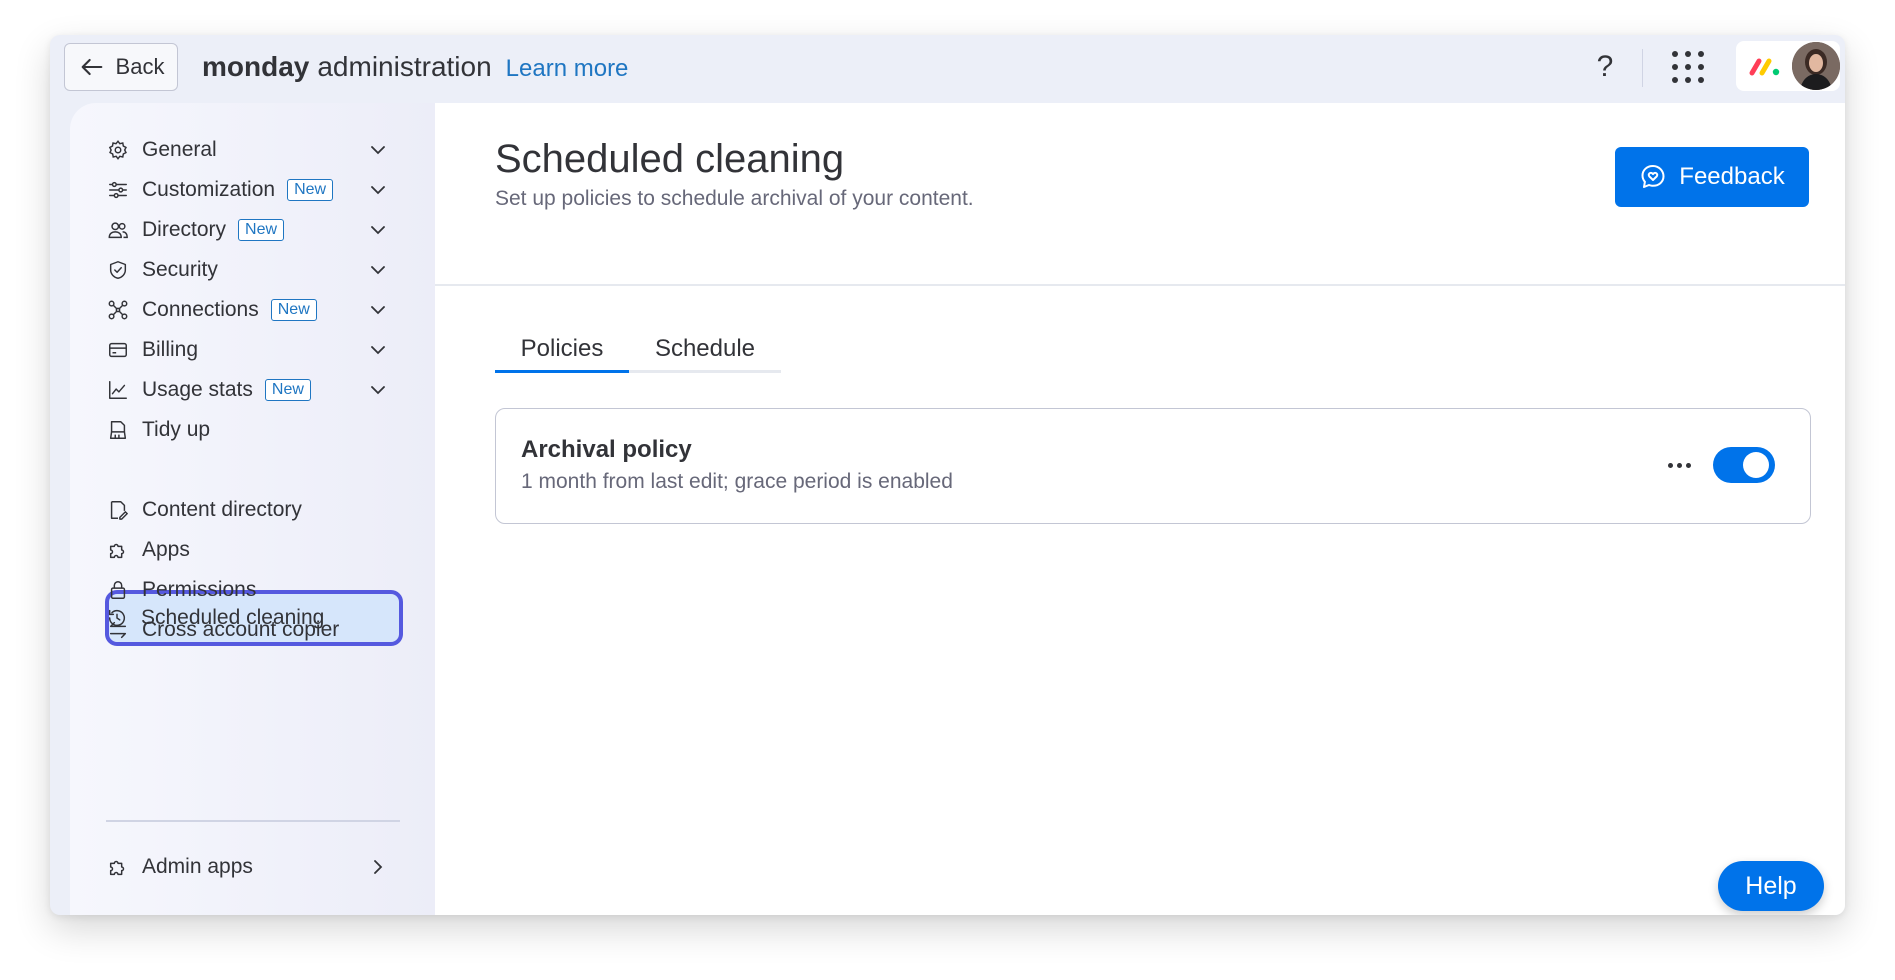  Describe the element at coordinates (567, 69) in the screenshot. I see `learn-more-link: Learn more` at that location.